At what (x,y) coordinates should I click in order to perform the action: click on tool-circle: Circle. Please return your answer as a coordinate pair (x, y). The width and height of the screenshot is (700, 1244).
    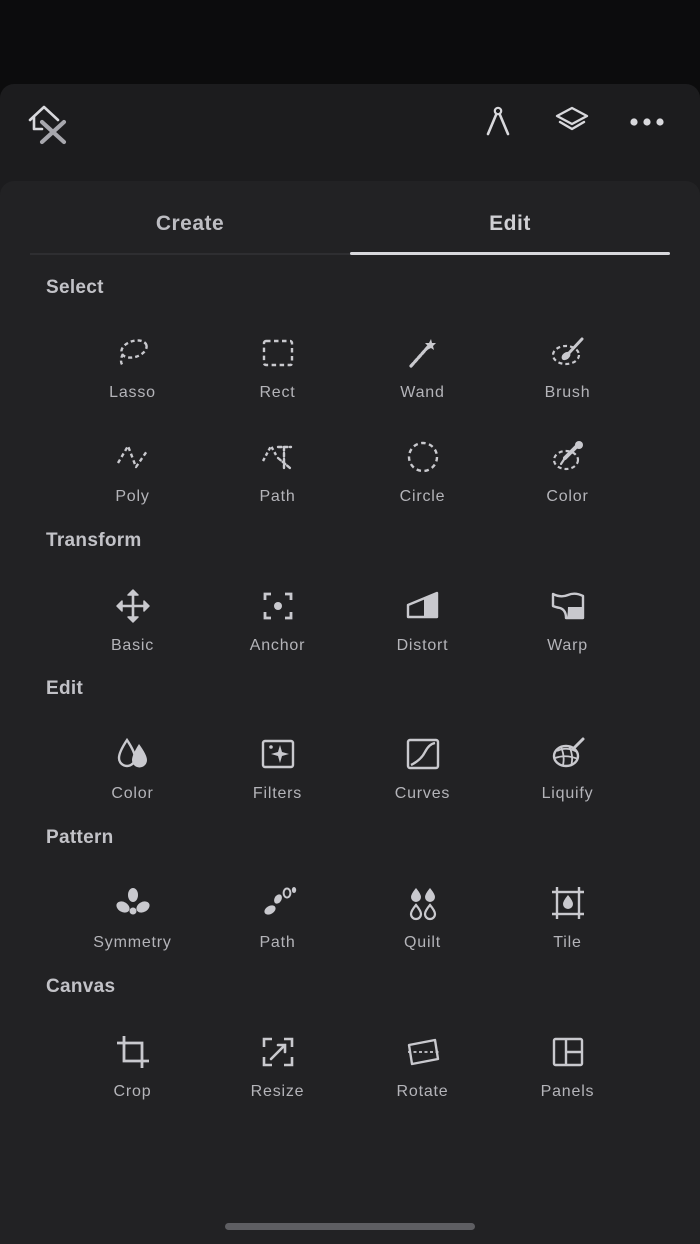
    Looking at the image, I should click on (422, 476).